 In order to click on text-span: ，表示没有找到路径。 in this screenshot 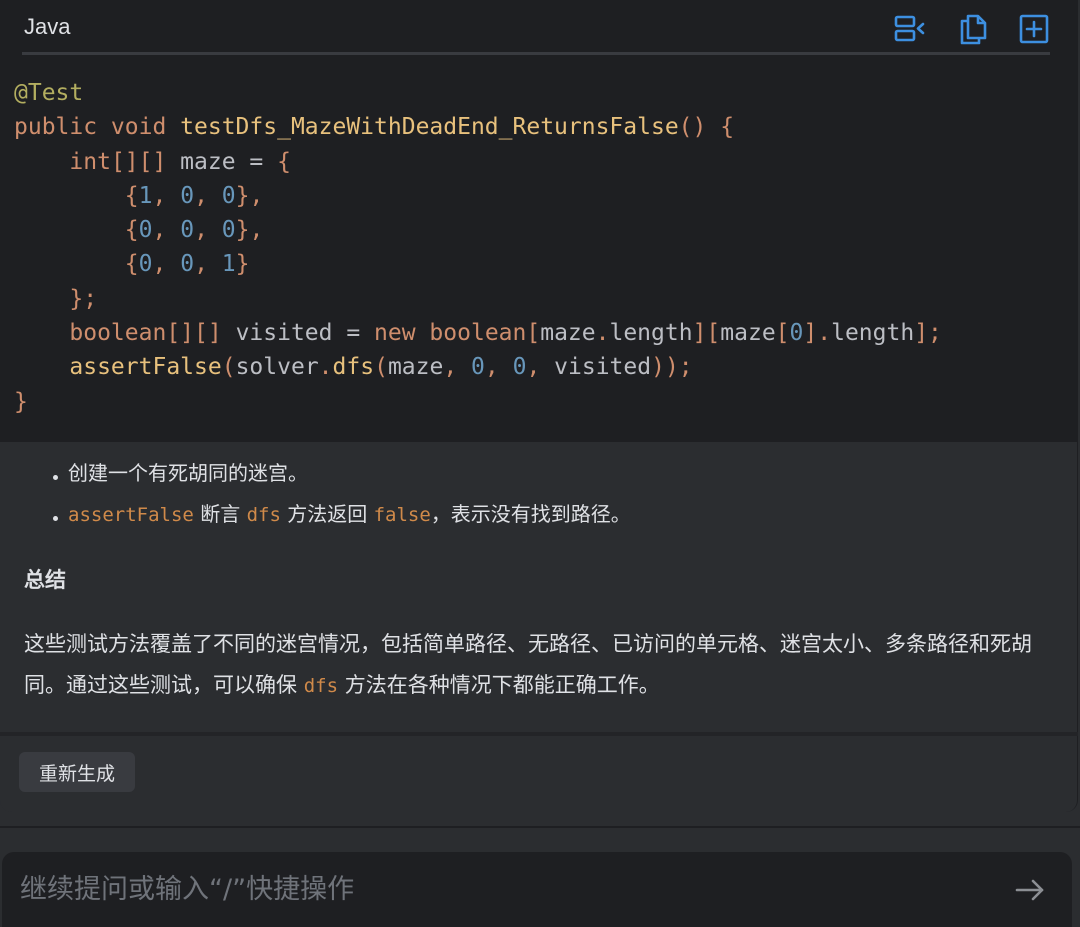, I will do `click(530, 514)`.